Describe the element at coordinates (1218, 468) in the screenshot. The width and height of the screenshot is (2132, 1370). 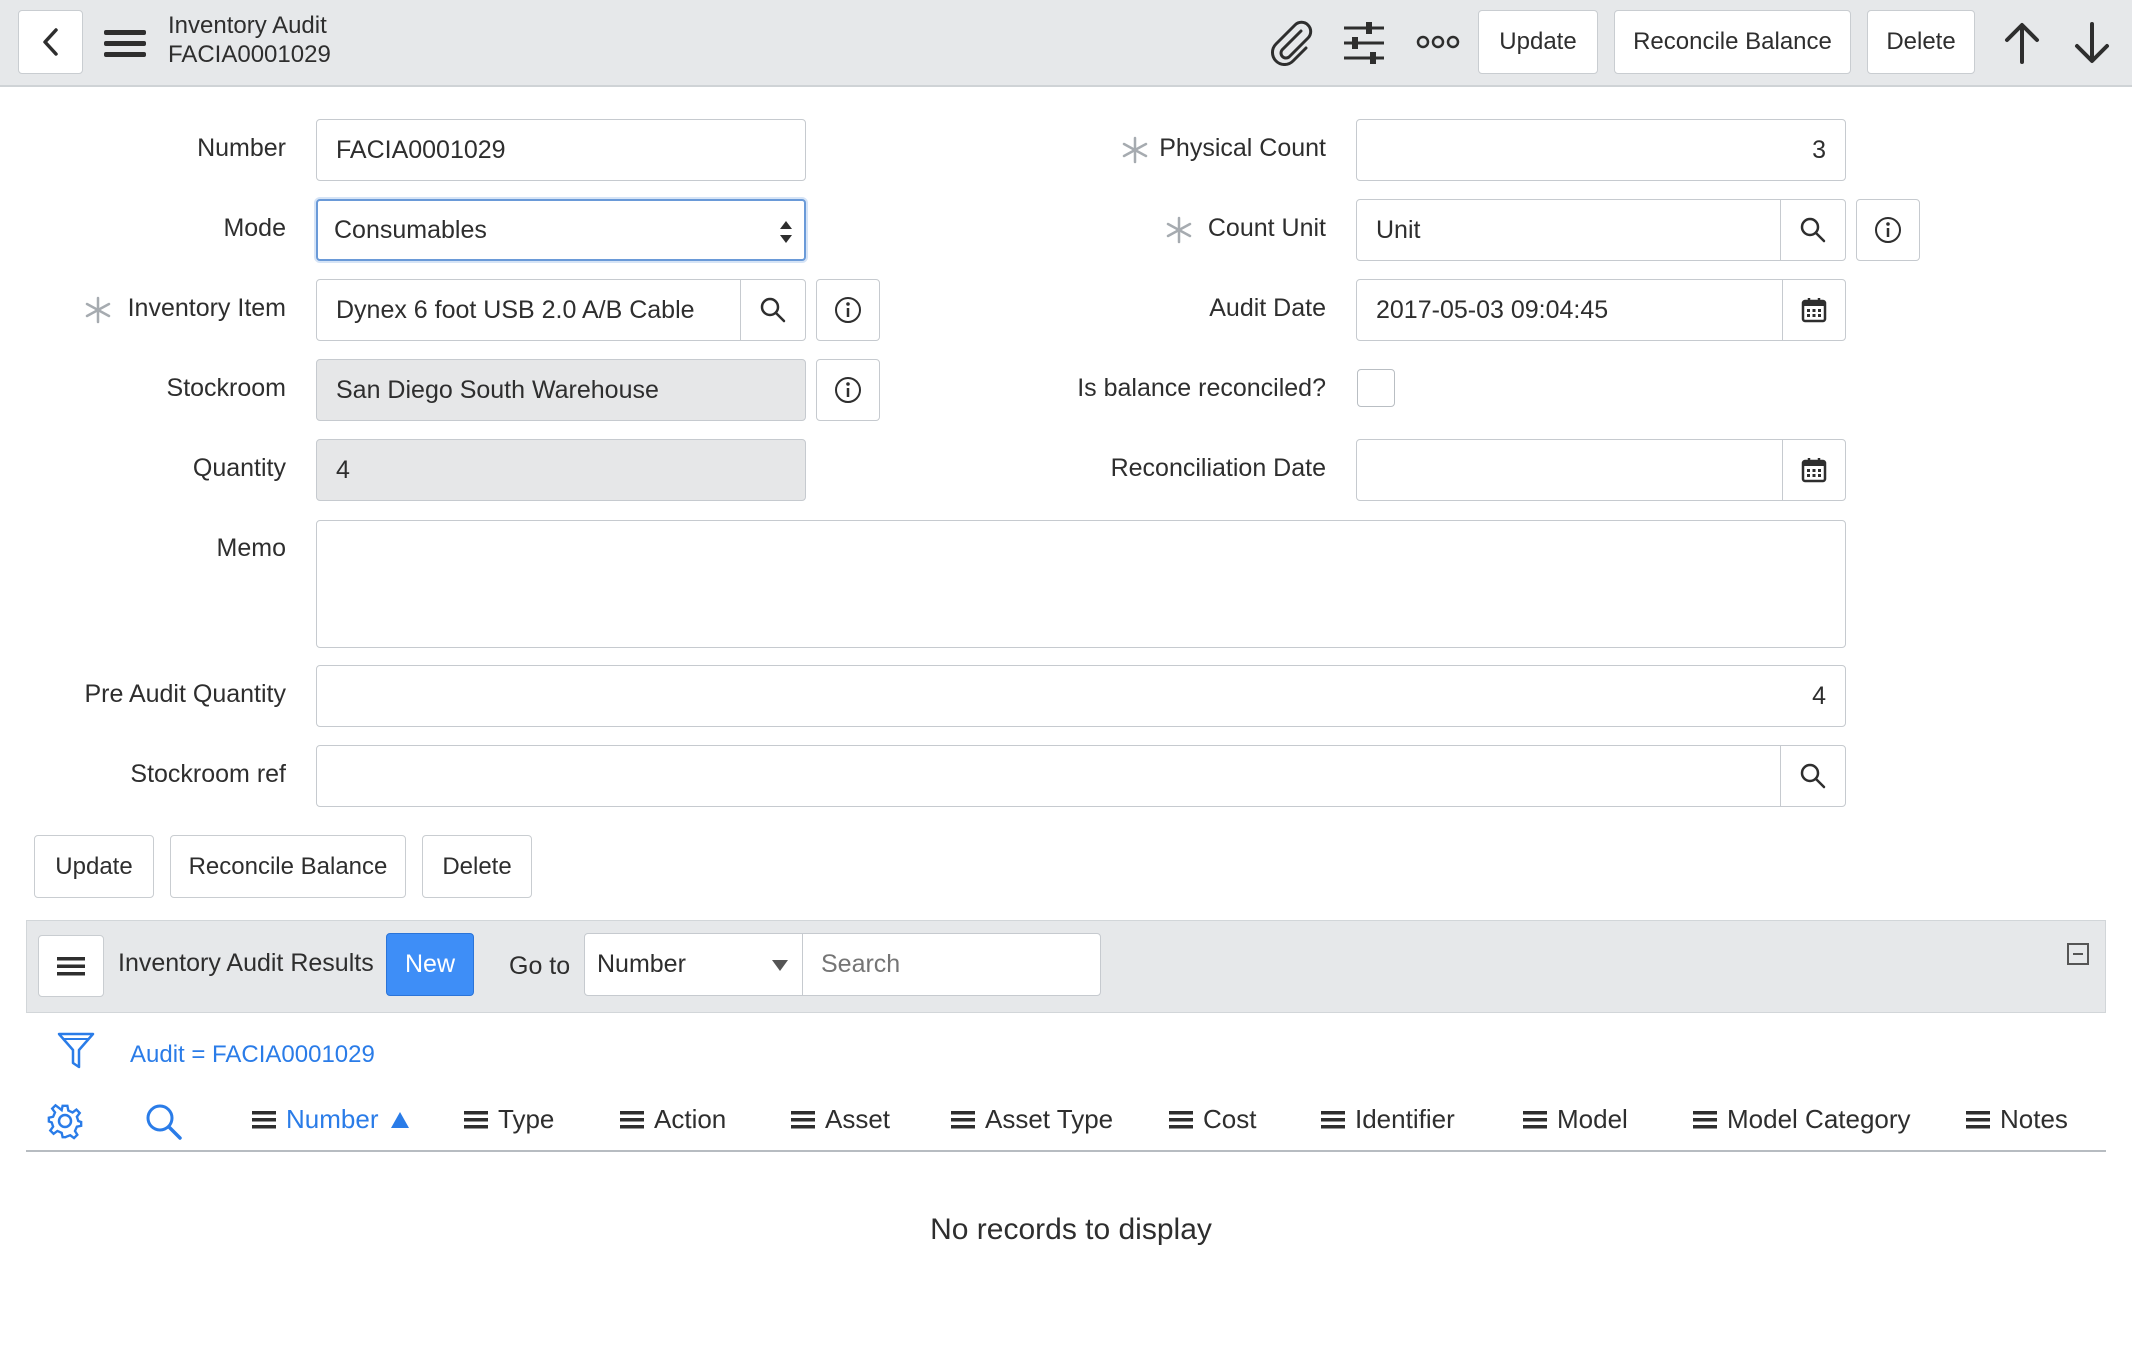
I see `reconciliation-date-label: Reconciliation Date` at that location.